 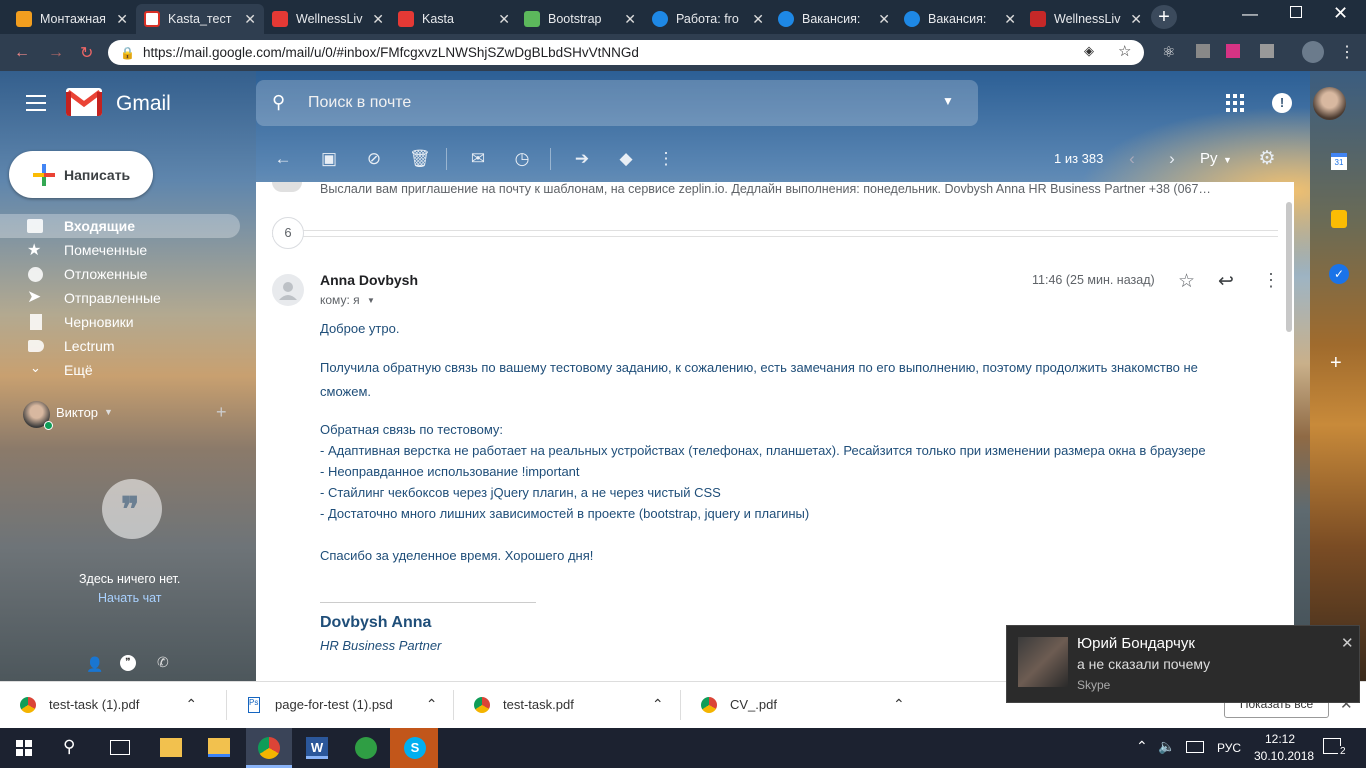 What do you see at coordinates (478, 159) in the screenshot?
I see `mark-unread-icon: ✉` at bounding box center [478, 159].